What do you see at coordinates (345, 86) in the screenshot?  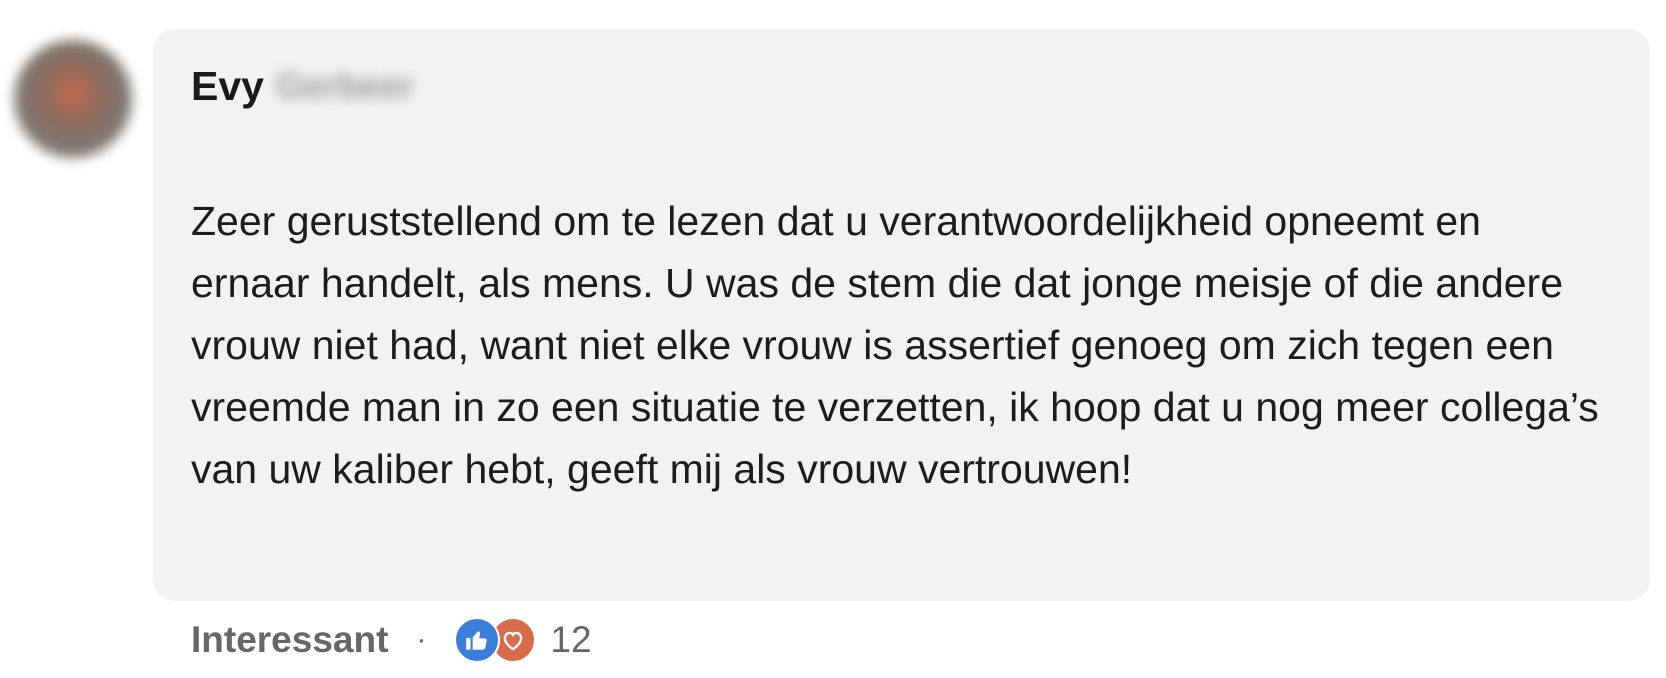 I see `author-surname-blurred: Gerbeer` at bounding box center [345, 86].